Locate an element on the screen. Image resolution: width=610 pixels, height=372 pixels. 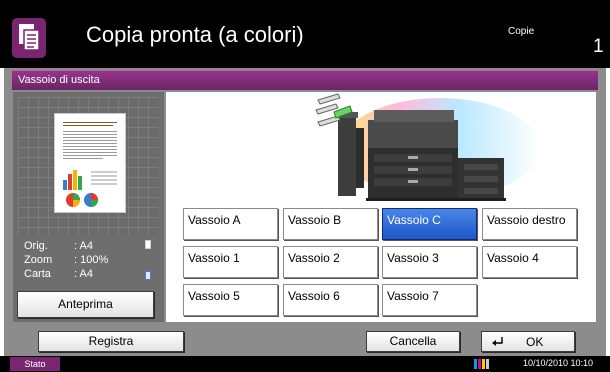
copies-count: 1 is located at coordinates (598, 46).